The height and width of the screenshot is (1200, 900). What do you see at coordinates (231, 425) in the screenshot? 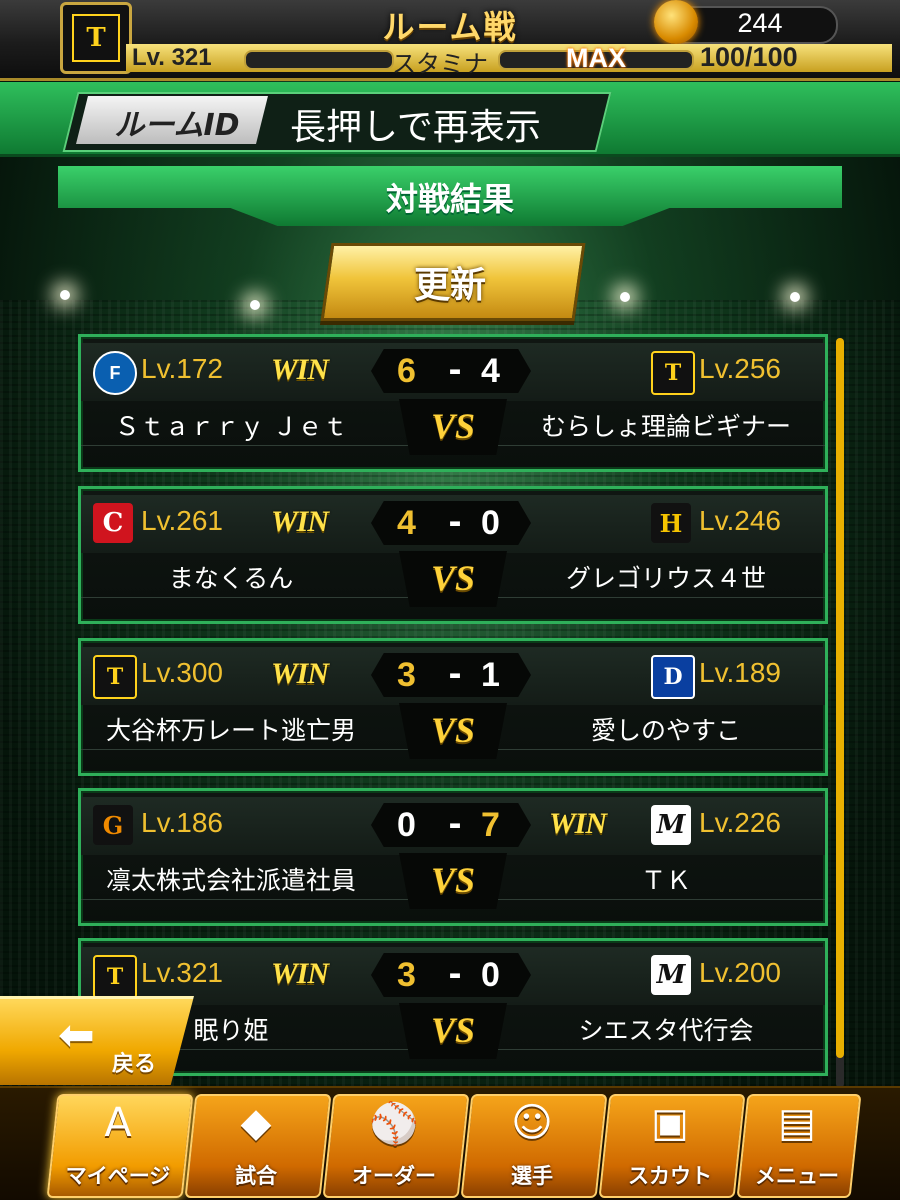
I see `left-player-name: Ｓｔａｒｒｙ Ｊｅｔ` at bounding box center [231, 425].